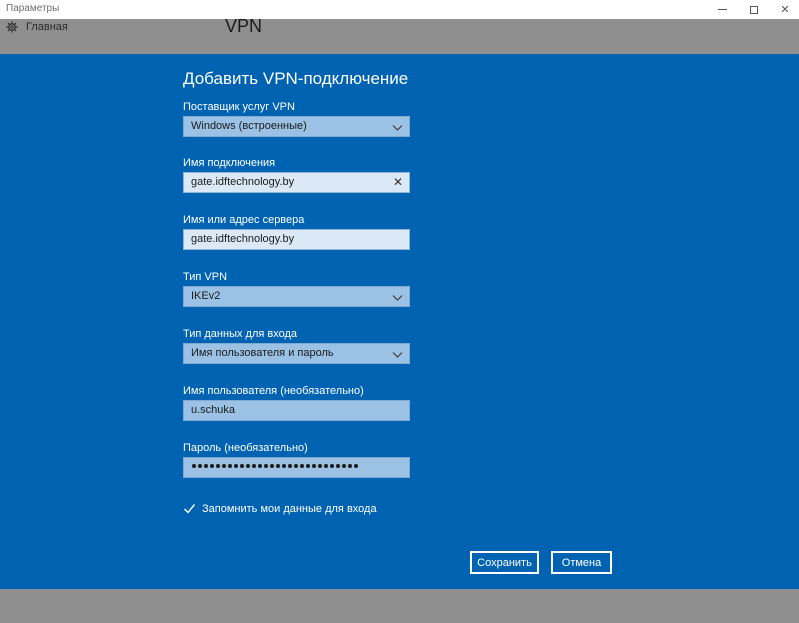 This screenshot has height=623, width=799. Describe the element at coordinates (229, 163) in the screenshot. I see `connection-name-label: Имя подключения` at that location.